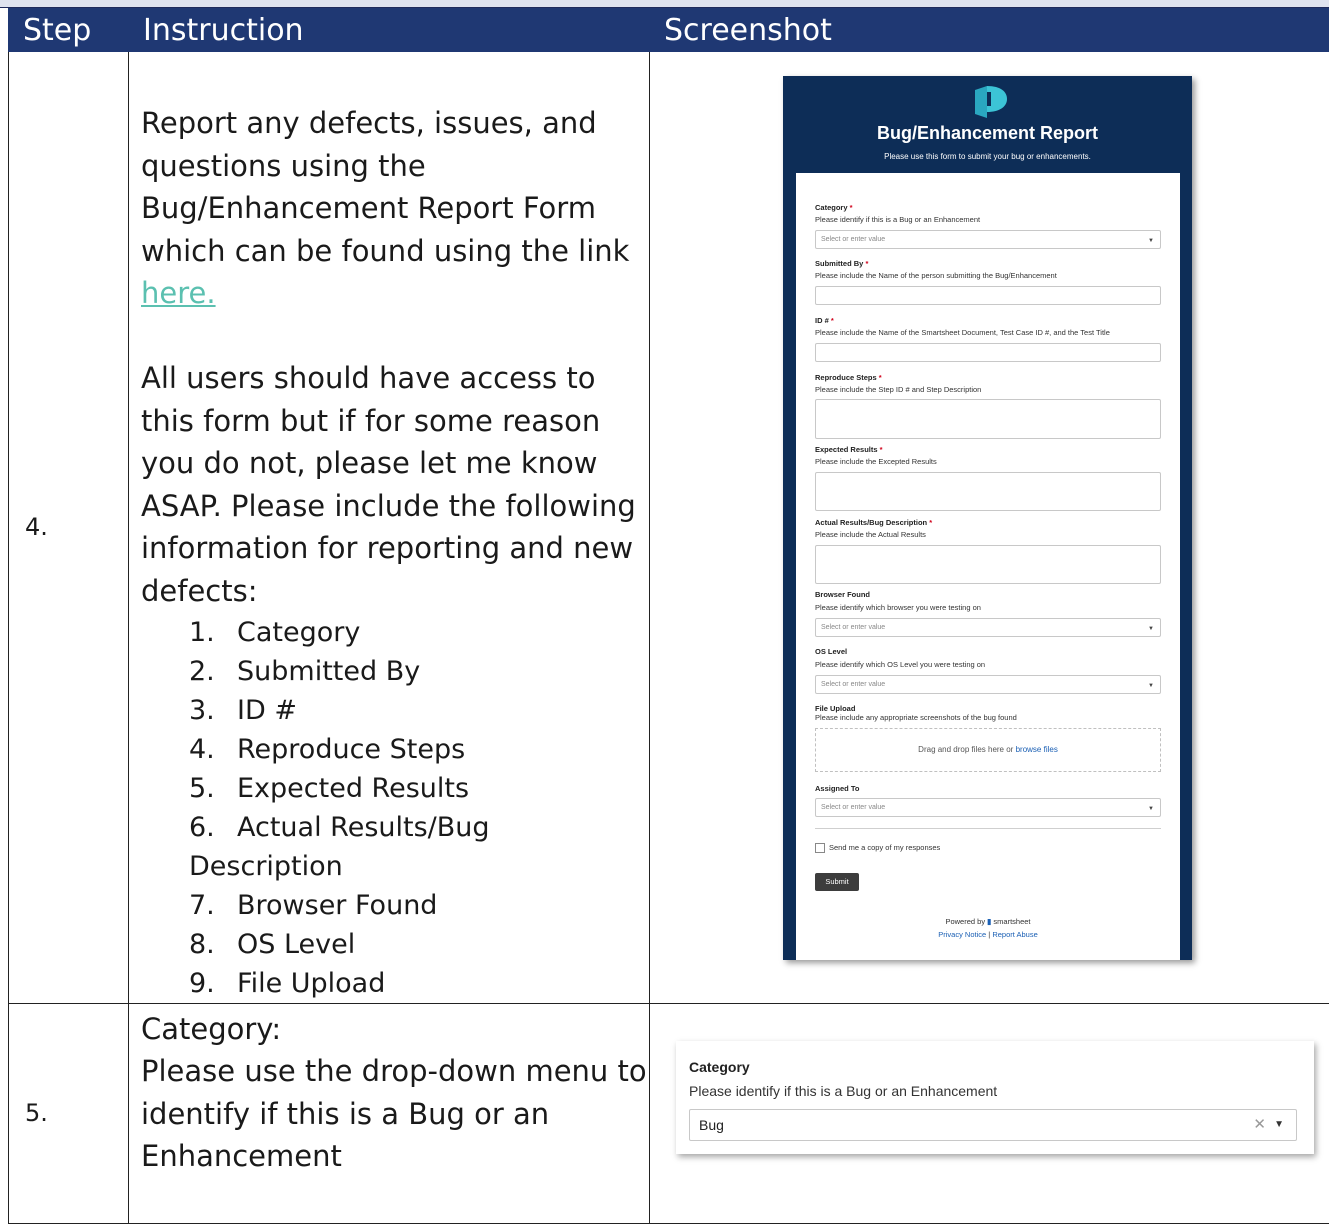 Image resolution: width=1329 pixels, height=1224 pixels. Describe the element at coordinates (962, 934) in the screenshot. I see `privacy-link: Privacy Notice` at that location.